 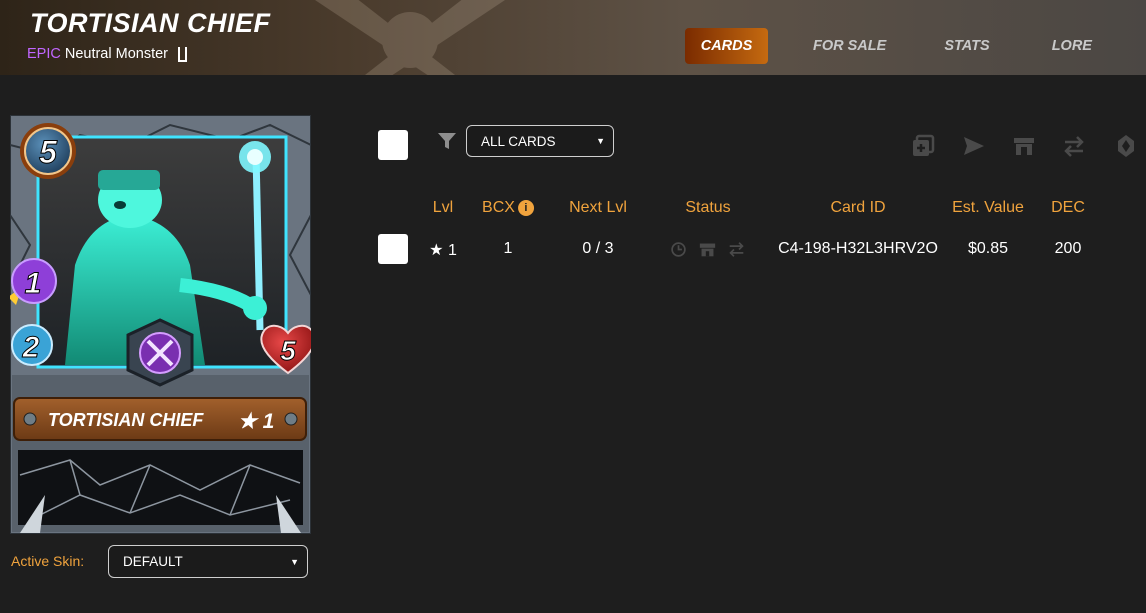 I want to click on card-subtitle: EPIC Neutral Monster, so click(x=107, y=54).